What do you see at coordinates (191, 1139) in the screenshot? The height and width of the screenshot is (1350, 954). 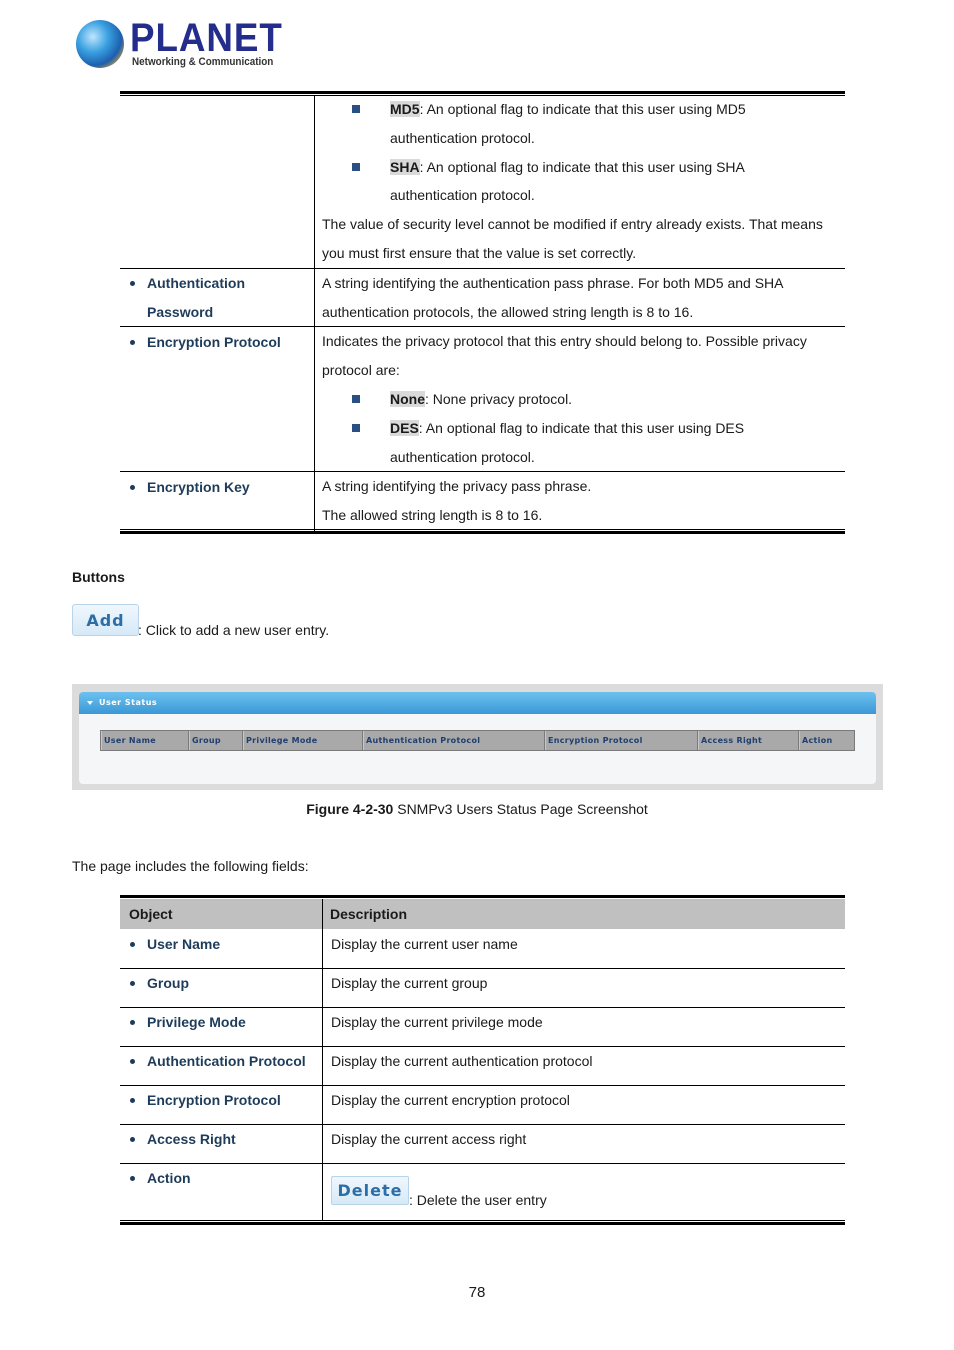 I see `object-label: Access Right` at bounding box center [191, 1139].